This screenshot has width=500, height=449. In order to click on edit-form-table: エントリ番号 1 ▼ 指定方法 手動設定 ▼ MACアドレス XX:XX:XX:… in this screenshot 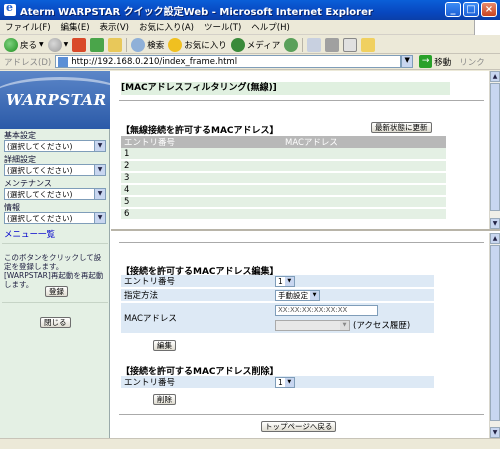, I will do `click(277, 304)`.